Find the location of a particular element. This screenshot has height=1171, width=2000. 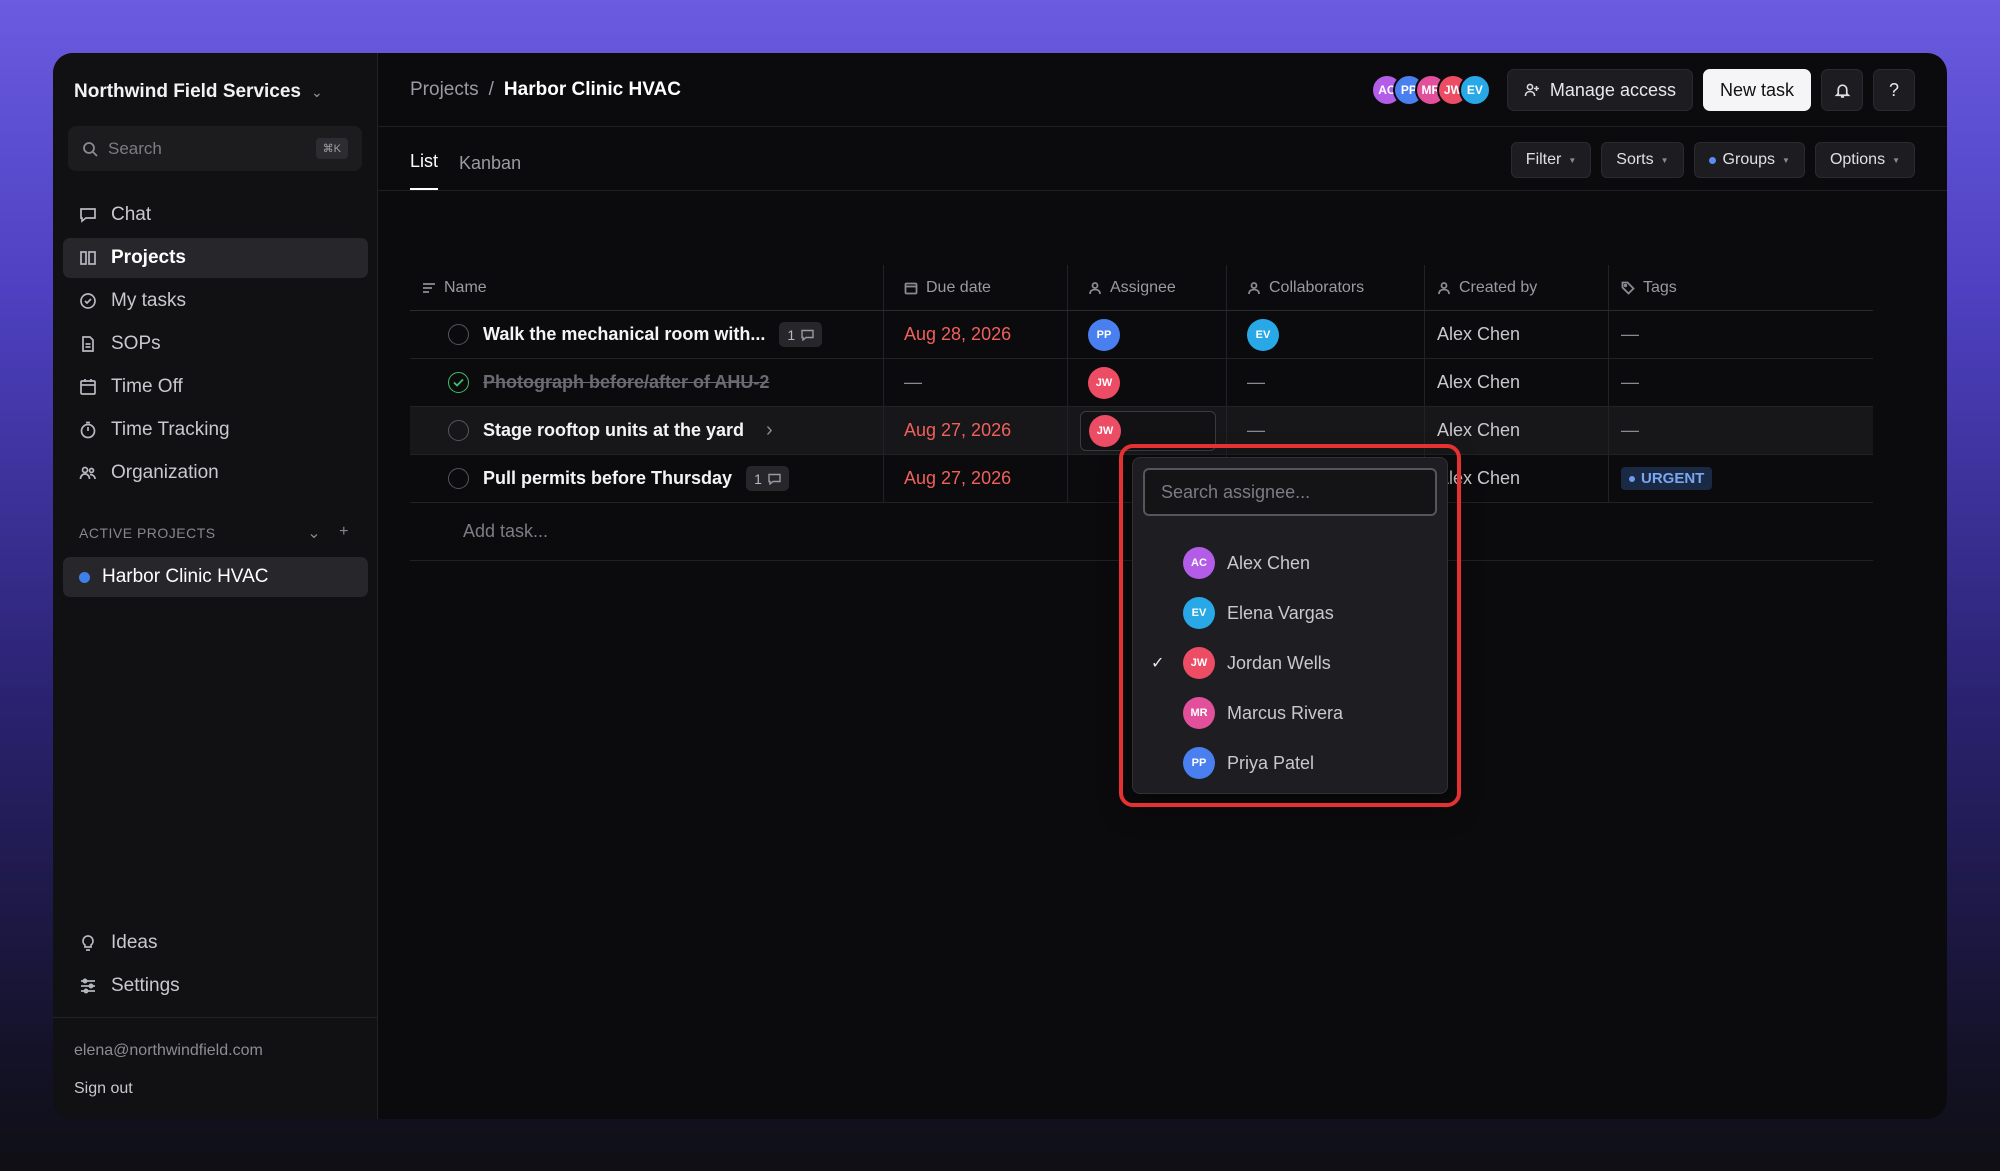

breadcrumb-current: Harbor Clinic HVAC is located at coordinates (592, 89).